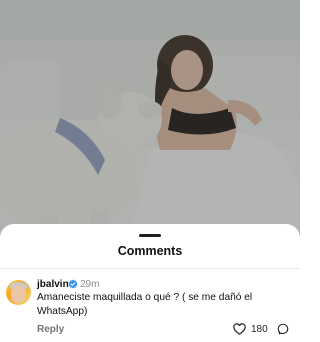  I want to click on reply-button: Reply, so click(50, 329).